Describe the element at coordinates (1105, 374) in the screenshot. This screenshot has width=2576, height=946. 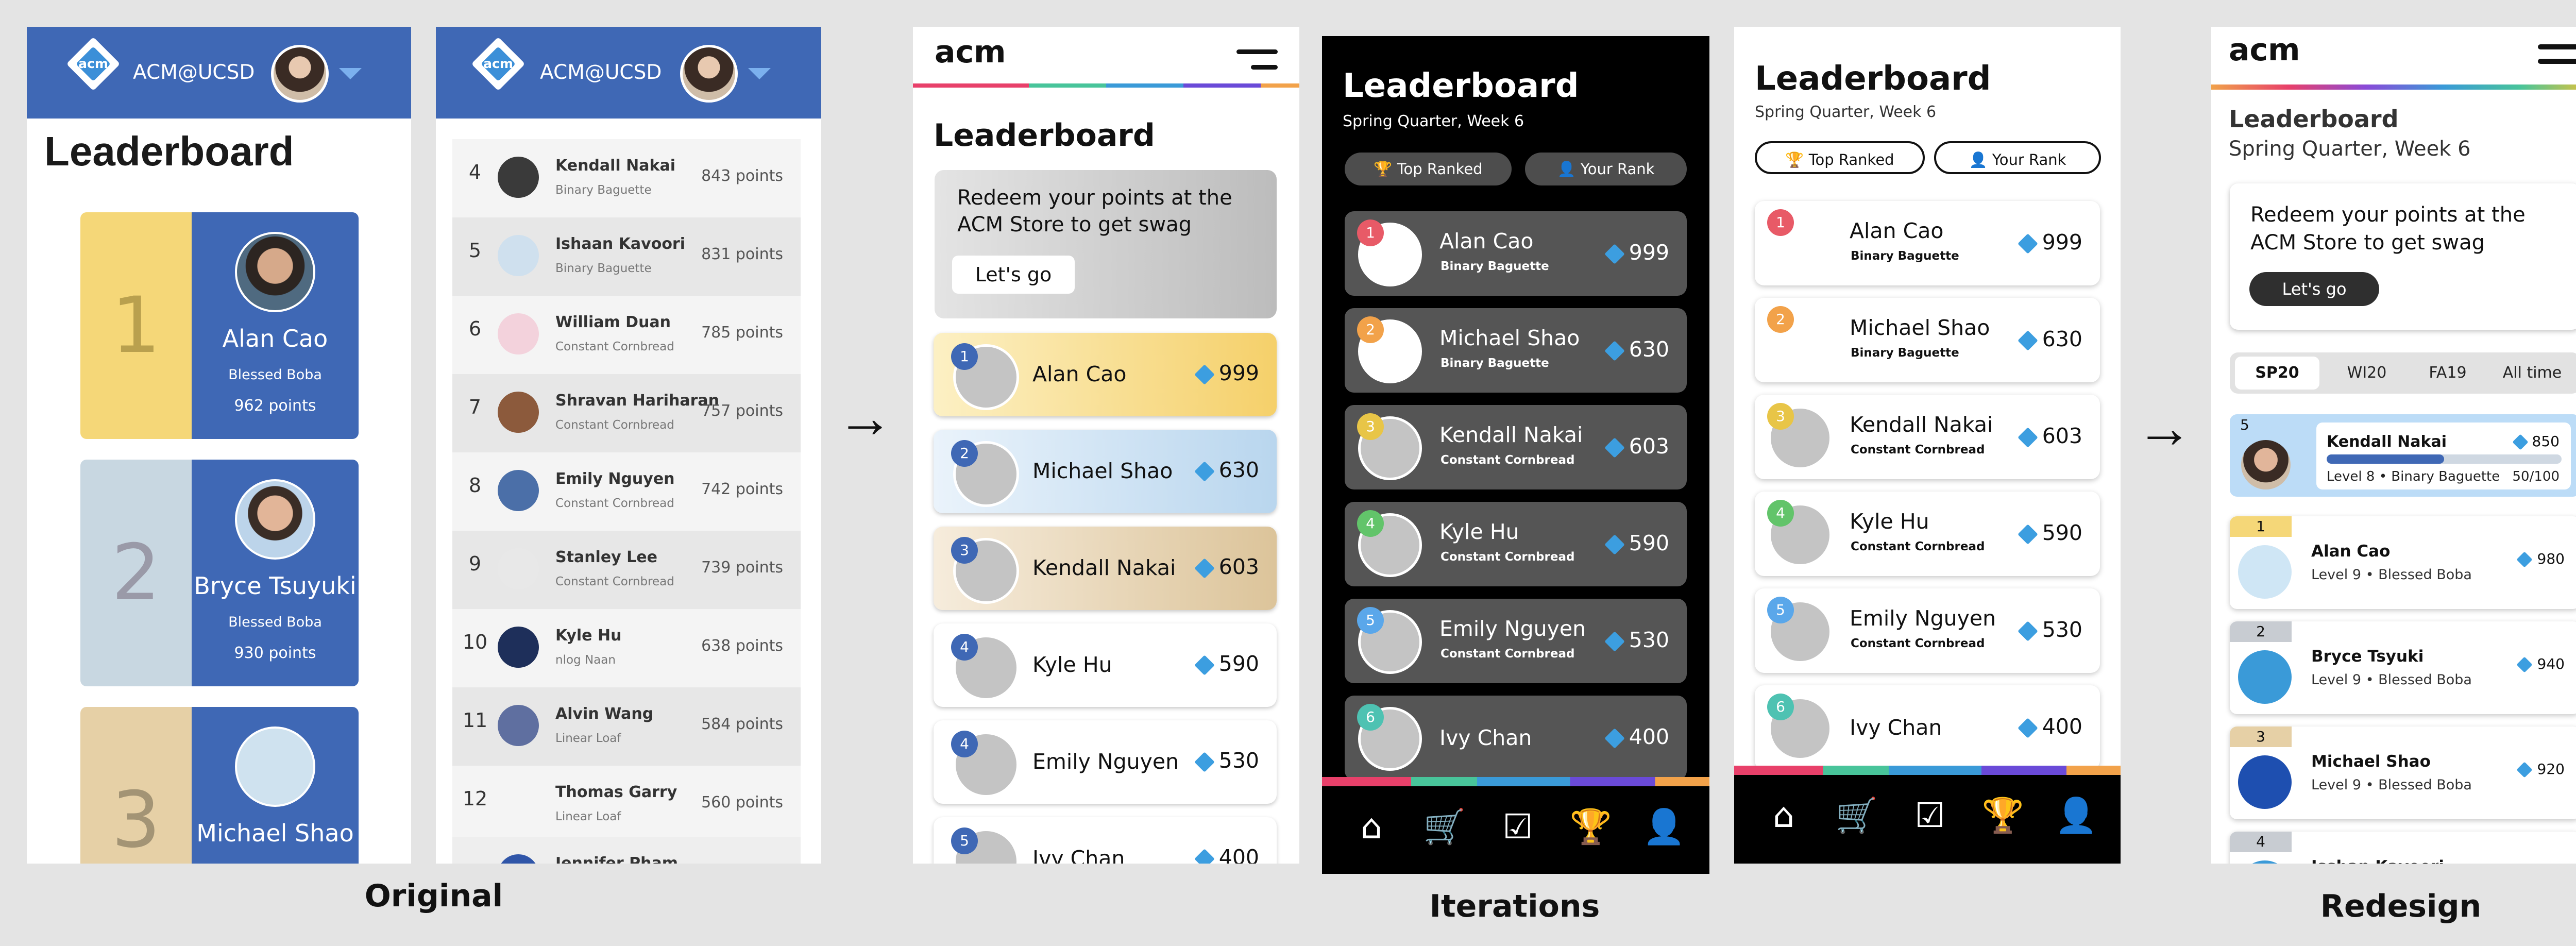
I see `leaderboard-card: 1 Alan Cao 999` at that location.